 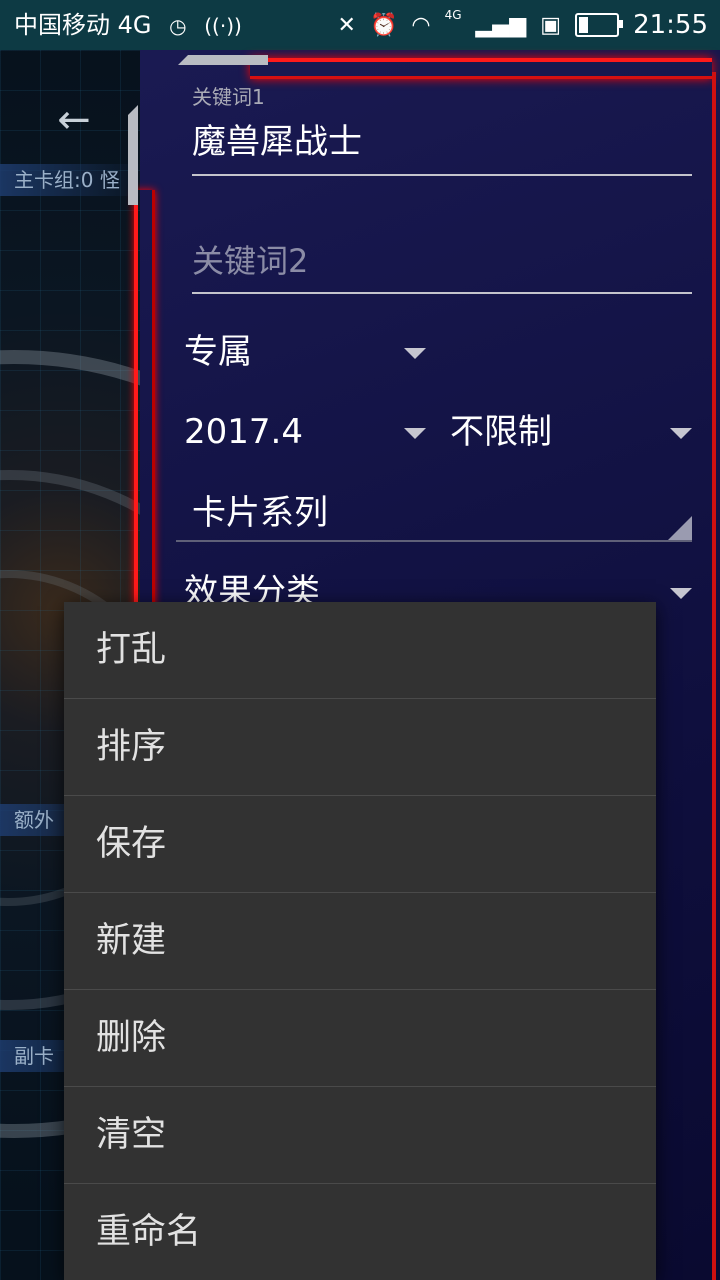 I want to click on status-right: ✕ ⏰ ◠ 4G ▂▄▆ ▣ 21:55, so click(x=523, y=25).